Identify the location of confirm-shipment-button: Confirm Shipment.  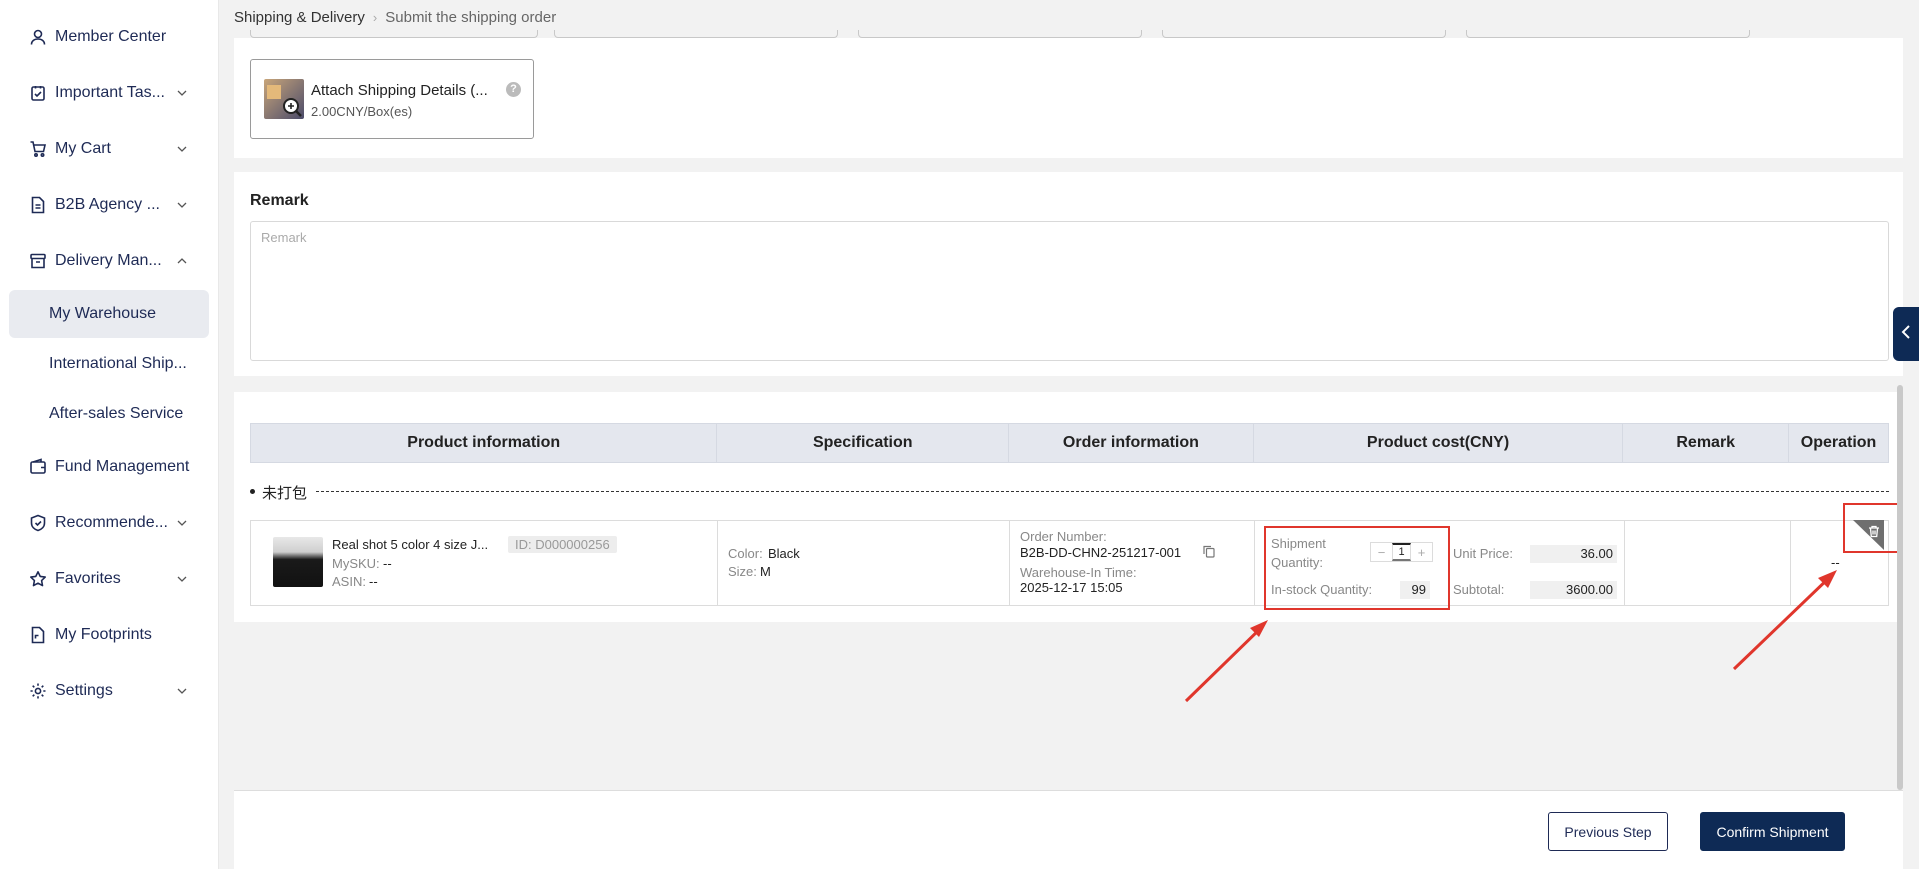
(1772, 831).